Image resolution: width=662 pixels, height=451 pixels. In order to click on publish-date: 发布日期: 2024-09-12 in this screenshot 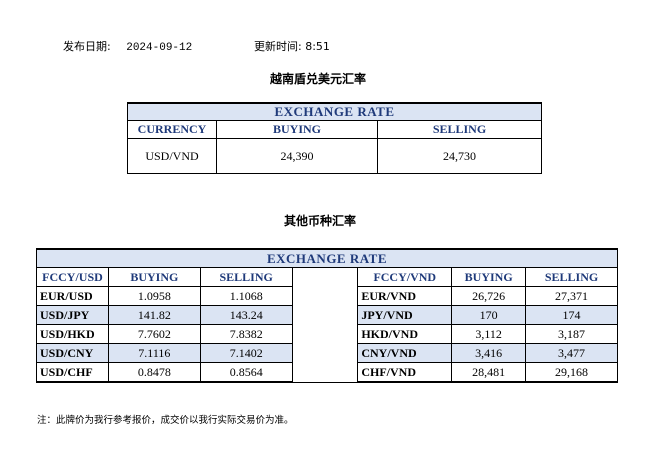, I will do `click(127, 46)`.